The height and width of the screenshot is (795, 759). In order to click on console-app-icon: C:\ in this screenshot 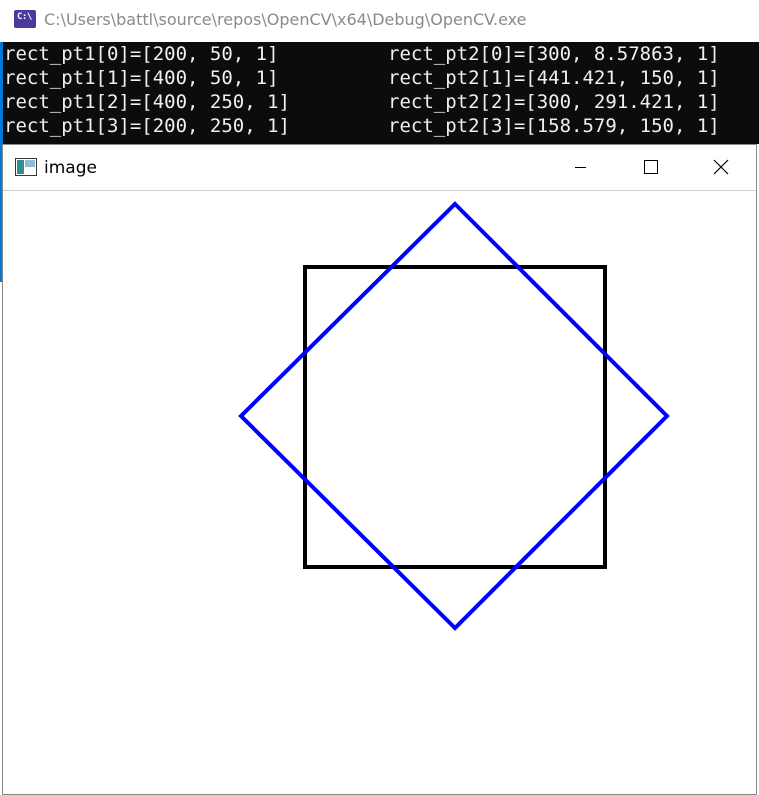, I will do `click(25, 19)`.